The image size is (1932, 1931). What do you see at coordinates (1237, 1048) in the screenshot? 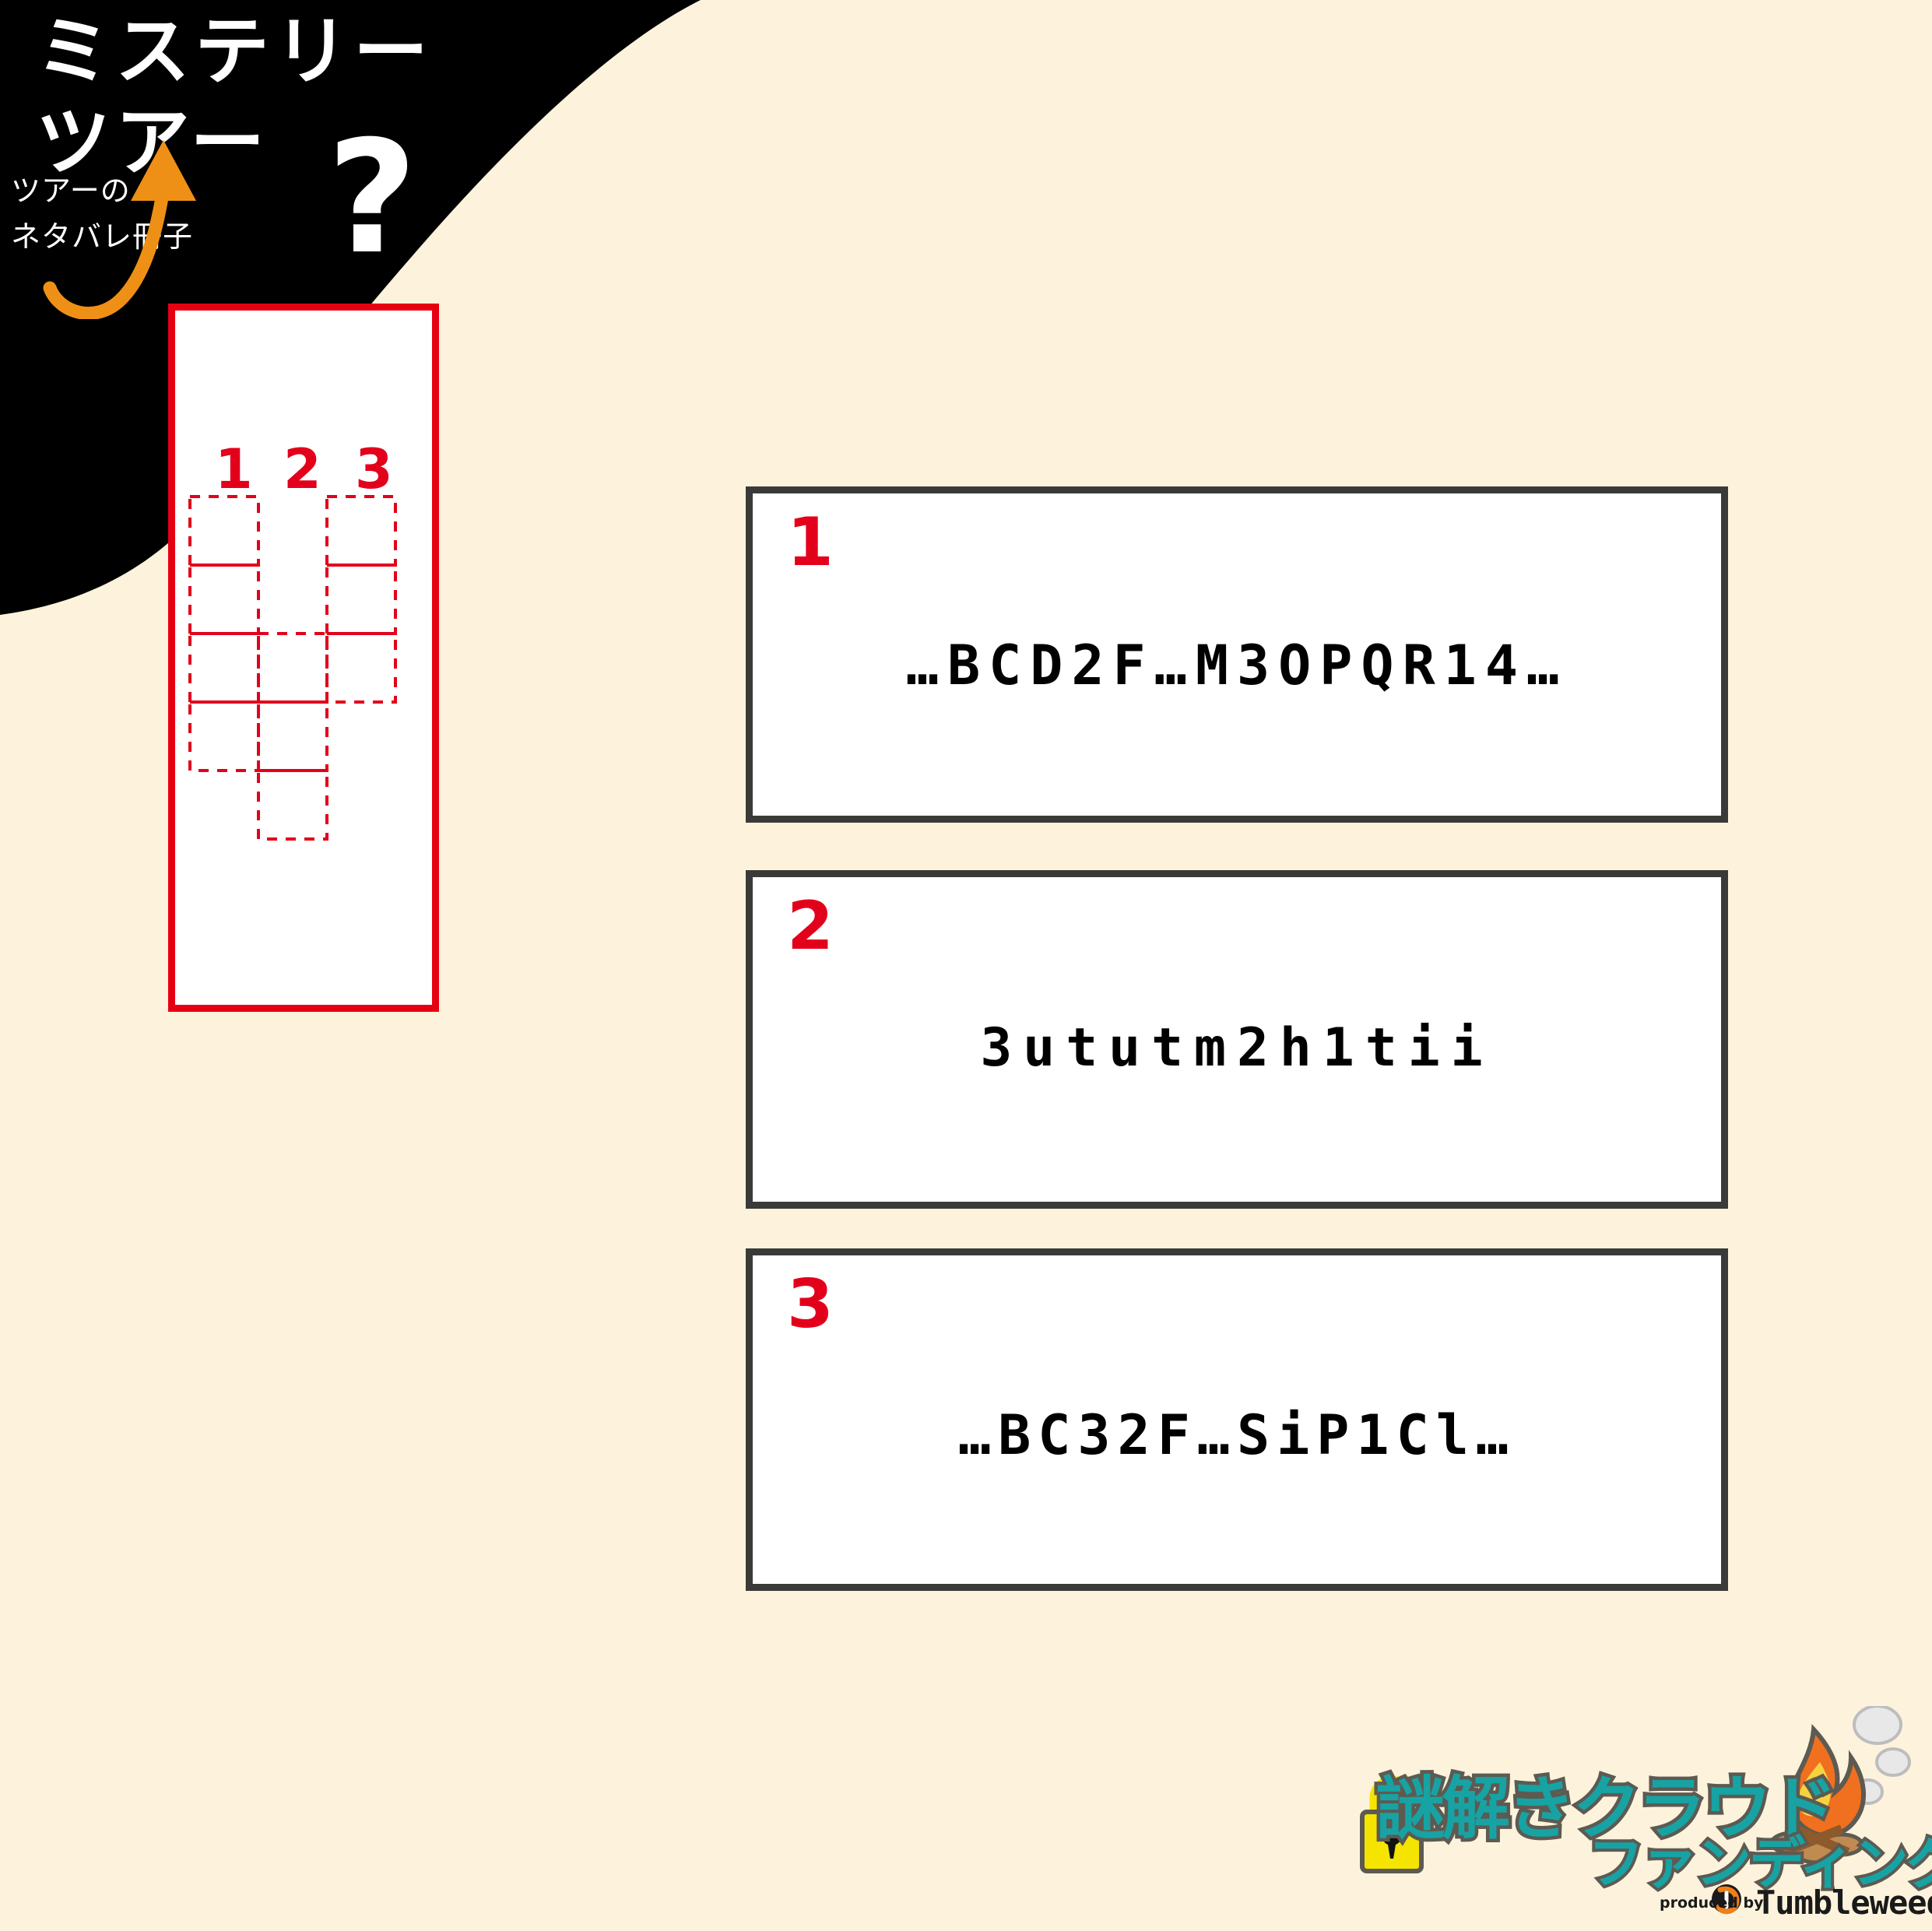
I see `answer-text-2: 3ututm2h1tii` at bounding box center [1237, 1048].